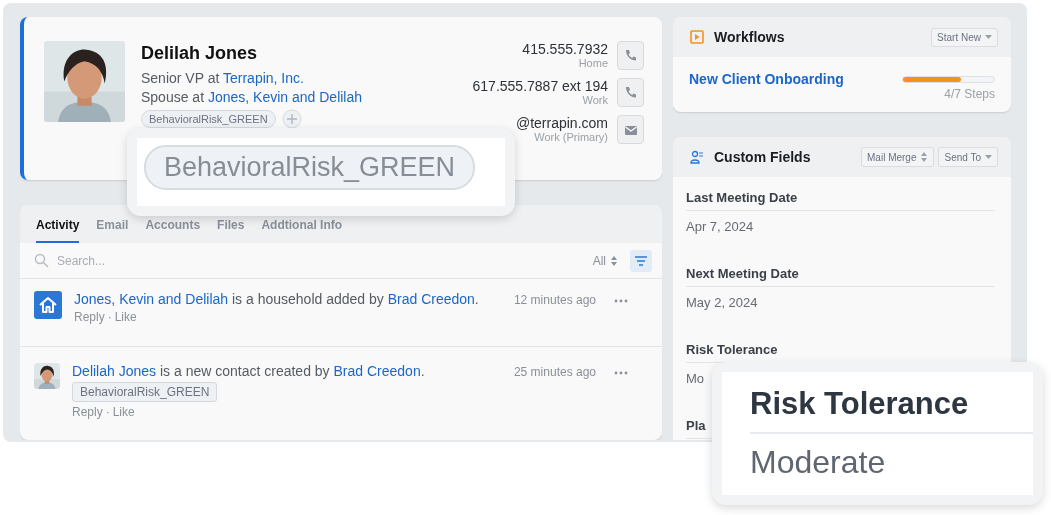 This screenshot has height=515, width=1051. Describe the element at coordinates (722, 302) in the screenshot. I see `field-value: May 2, 2024` at that location.